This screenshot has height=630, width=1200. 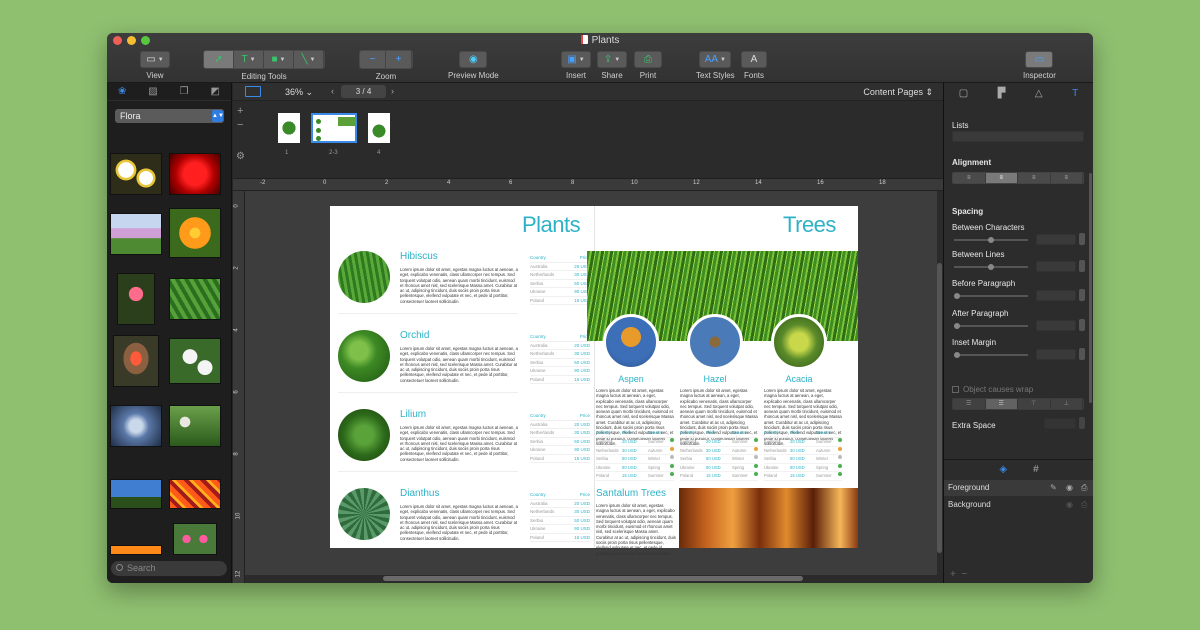 I want to click on object-tab-icon: △, so click(x=1039, y=93).